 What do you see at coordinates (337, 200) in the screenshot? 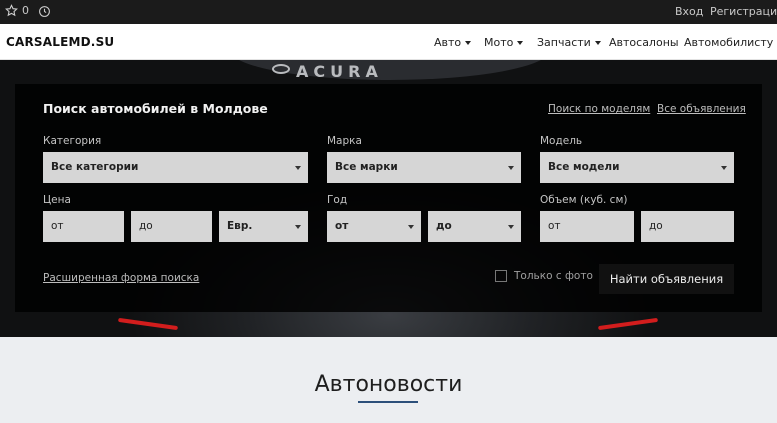
I see `year-label: Год` at bounding box center [337, 200].